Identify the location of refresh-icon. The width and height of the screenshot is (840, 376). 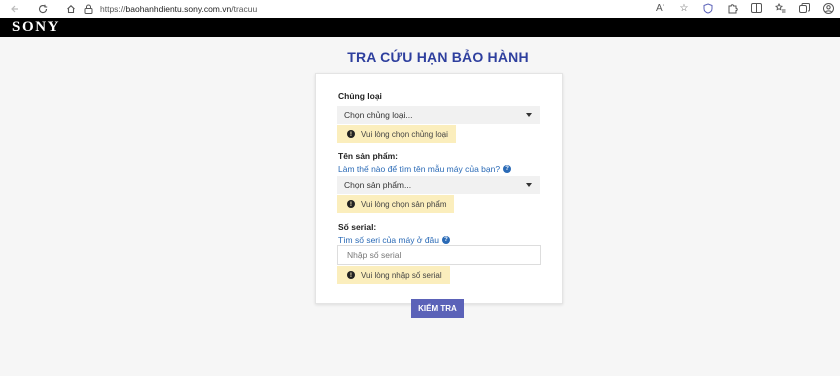
(43, 9).